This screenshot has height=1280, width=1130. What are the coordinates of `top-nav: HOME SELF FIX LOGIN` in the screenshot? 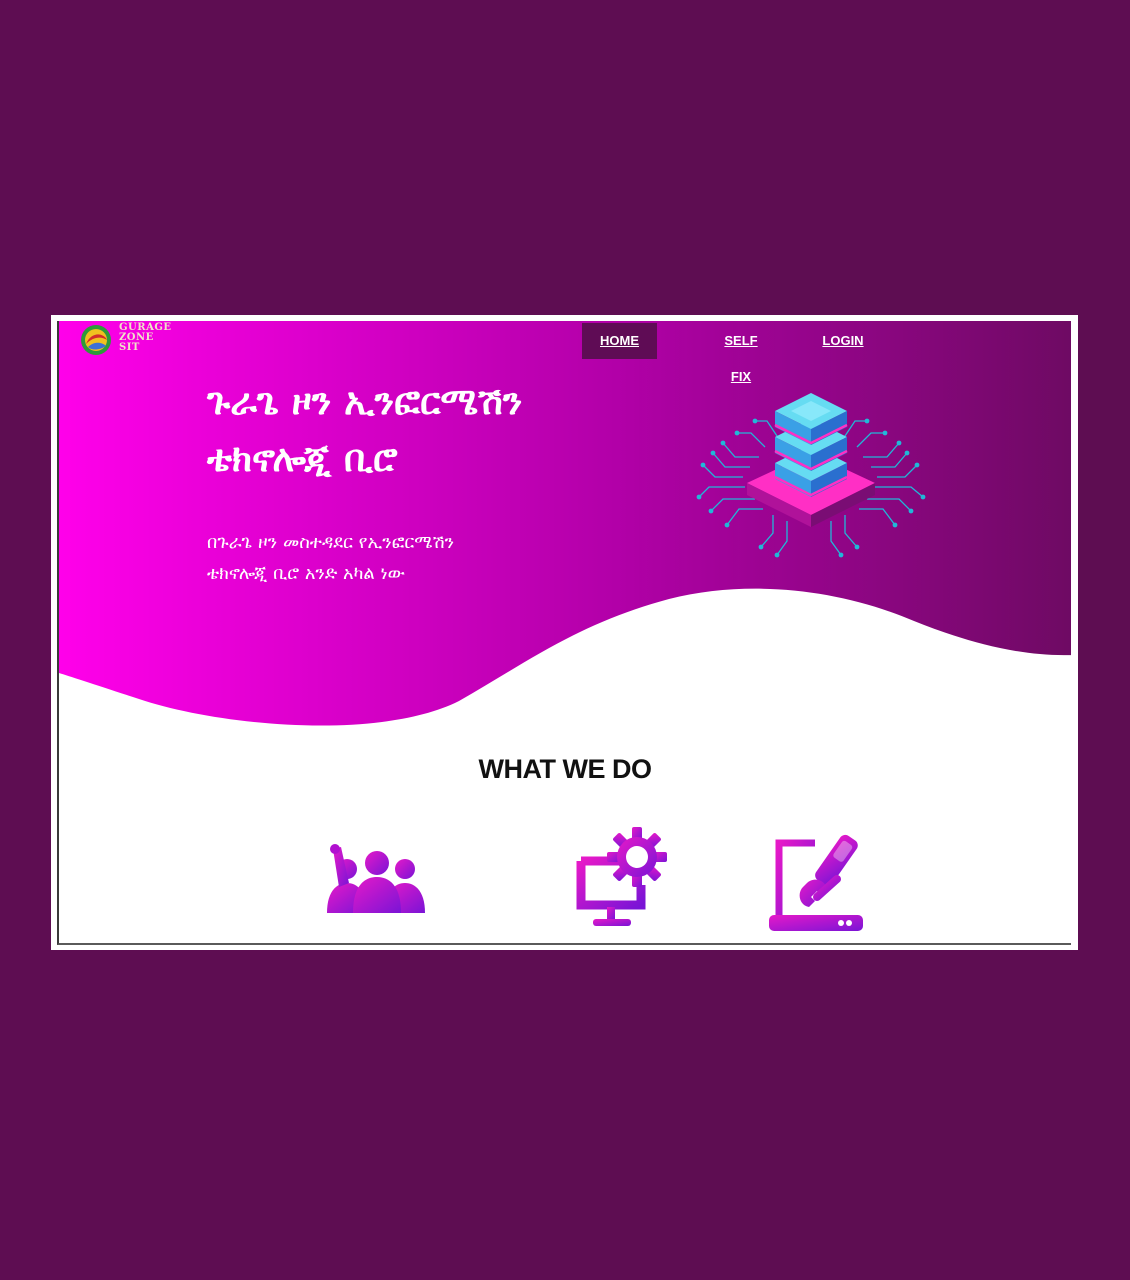 It's located at (565, 352).